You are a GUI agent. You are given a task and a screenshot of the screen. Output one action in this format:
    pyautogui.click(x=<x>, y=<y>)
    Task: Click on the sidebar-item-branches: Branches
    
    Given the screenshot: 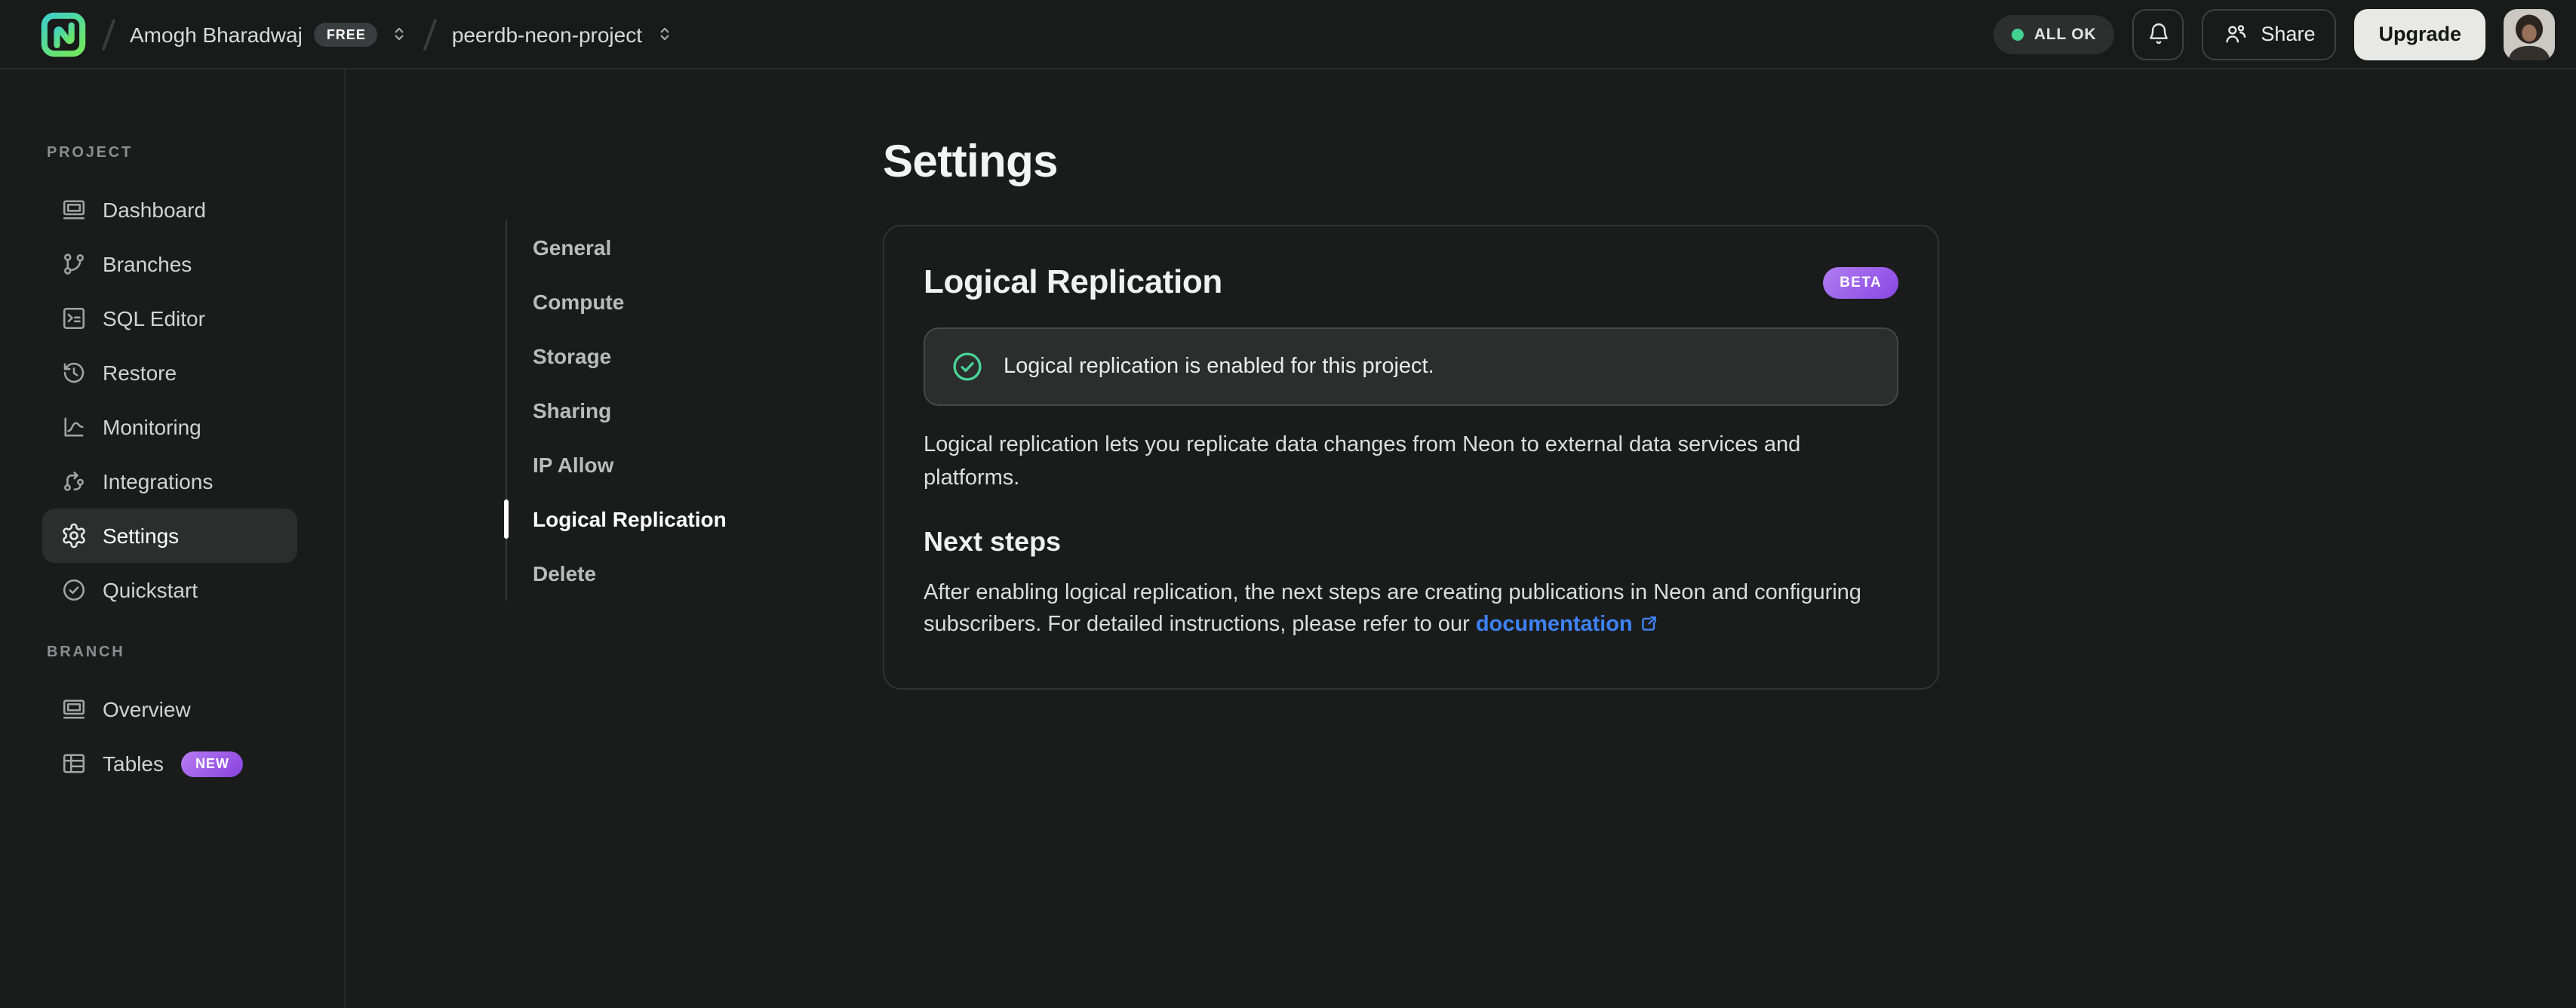 What is the action you would take?
    pyautogui.click(x=169, y=264)
    